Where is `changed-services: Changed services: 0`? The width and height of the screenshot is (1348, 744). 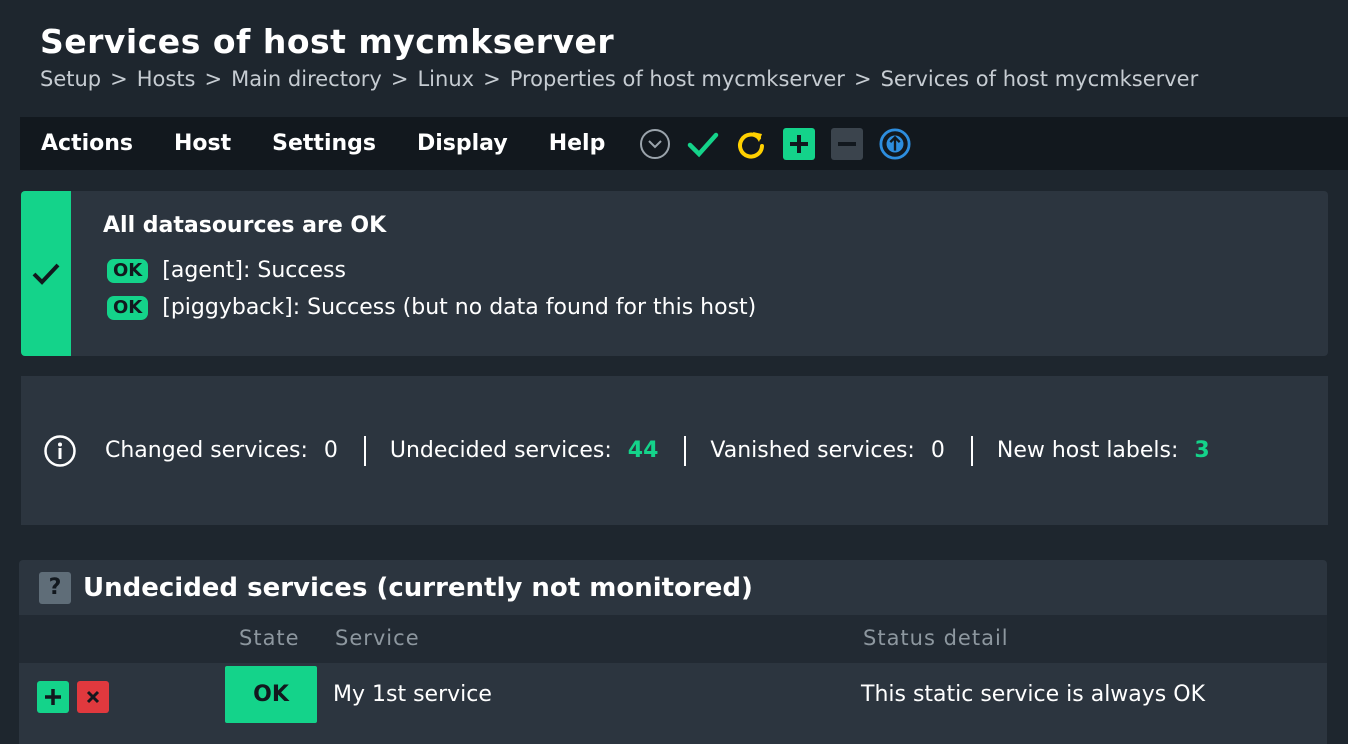 changed-services: Changed services: 0 is located at coordinates (221, 450).